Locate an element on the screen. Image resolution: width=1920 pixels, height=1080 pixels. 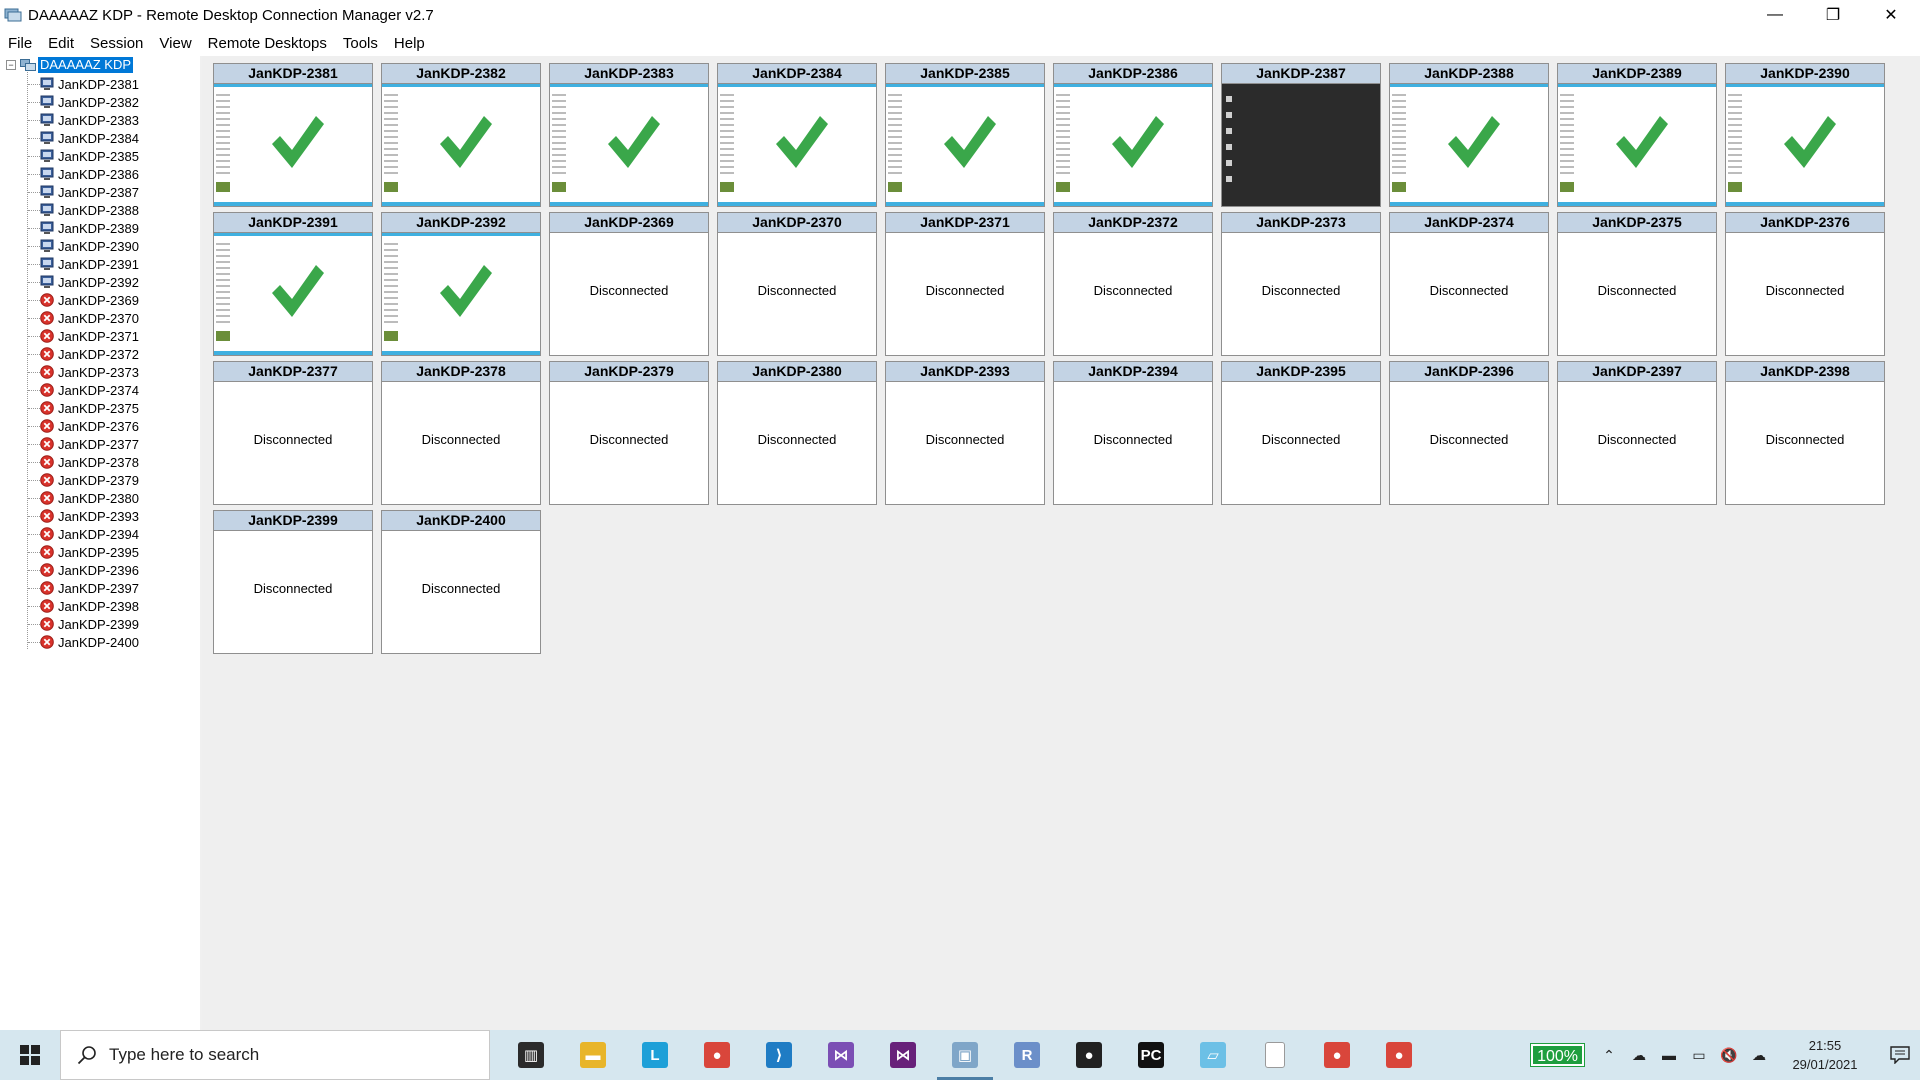
close-button: ✕ is located at coordinates (1891, 15).